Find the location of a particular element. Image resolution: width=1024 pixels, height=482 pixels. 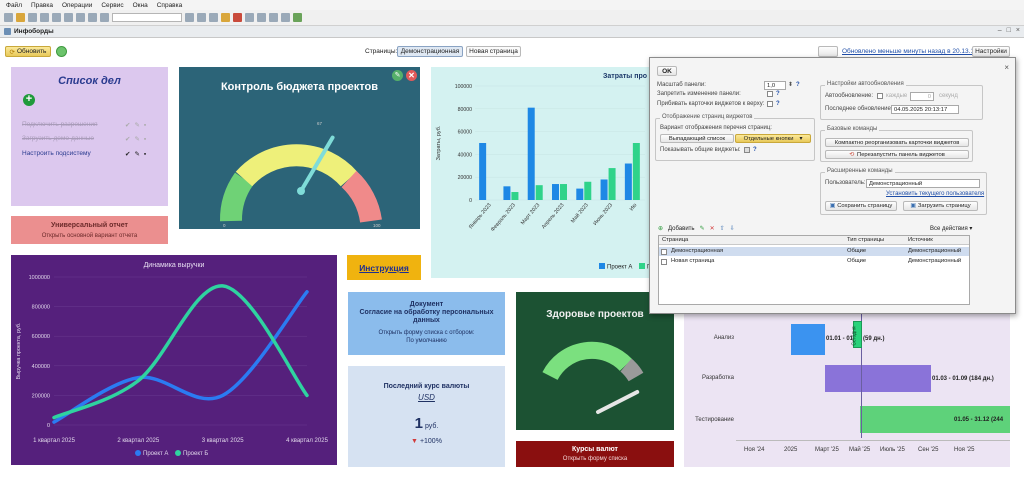

find-icon is located at coordinates (189, 17).